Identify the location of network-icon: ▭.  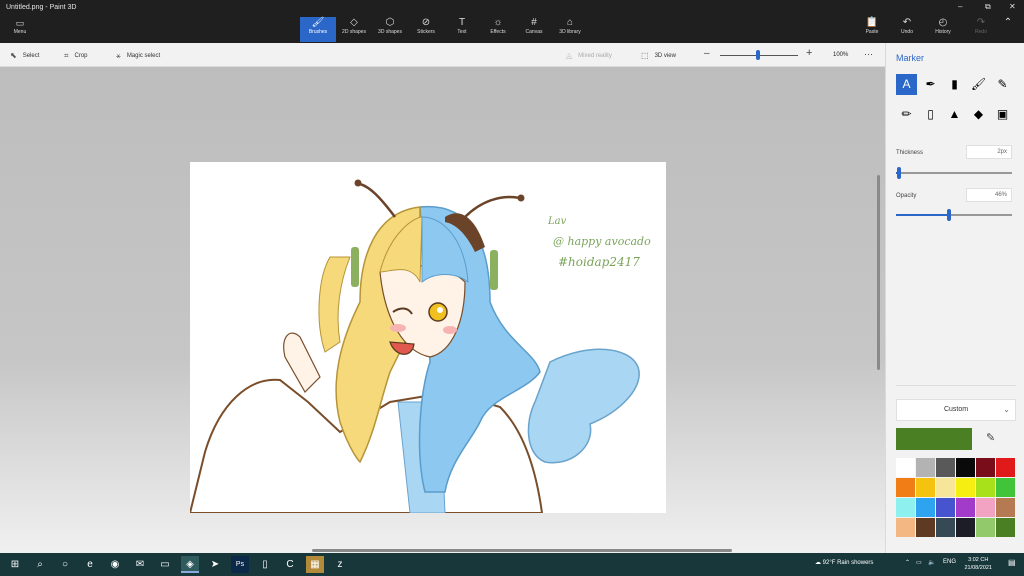
(919, 562).